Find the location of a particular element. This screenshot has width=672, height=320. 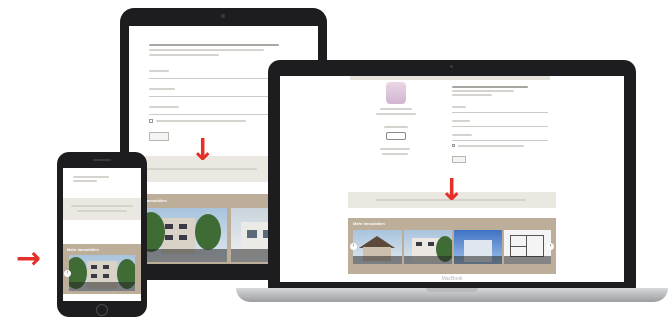

laptop-gallery-next-button: › is located at coordinates (550, 246).